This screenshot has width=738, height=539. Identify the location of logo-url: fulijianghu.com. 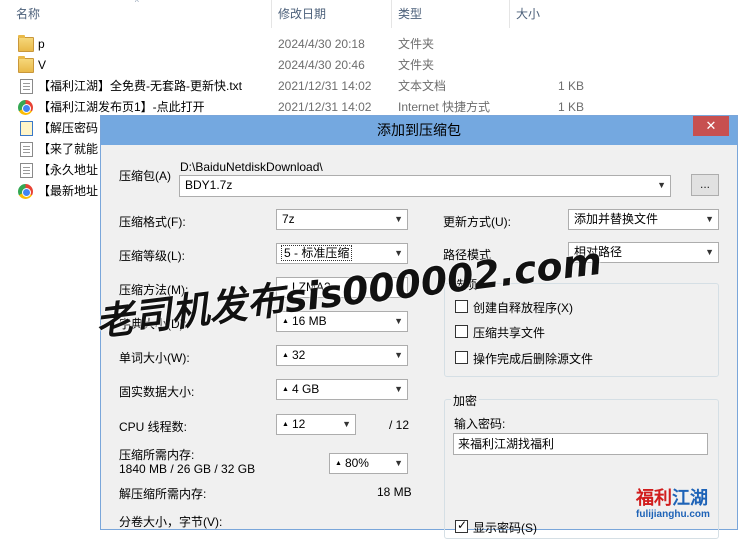
(673, 514).